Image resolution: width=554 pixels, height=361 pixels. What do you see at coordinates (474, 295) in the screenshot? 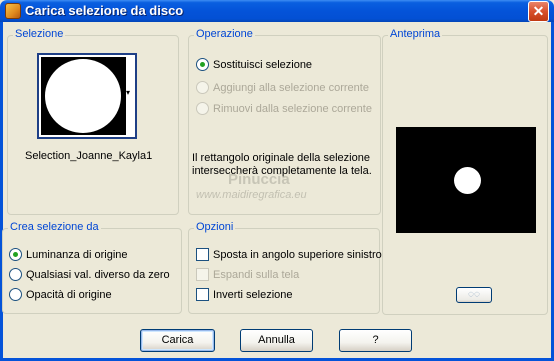
I see `preview-toggle-button: ◌◌` at bounding box center [474, 295].